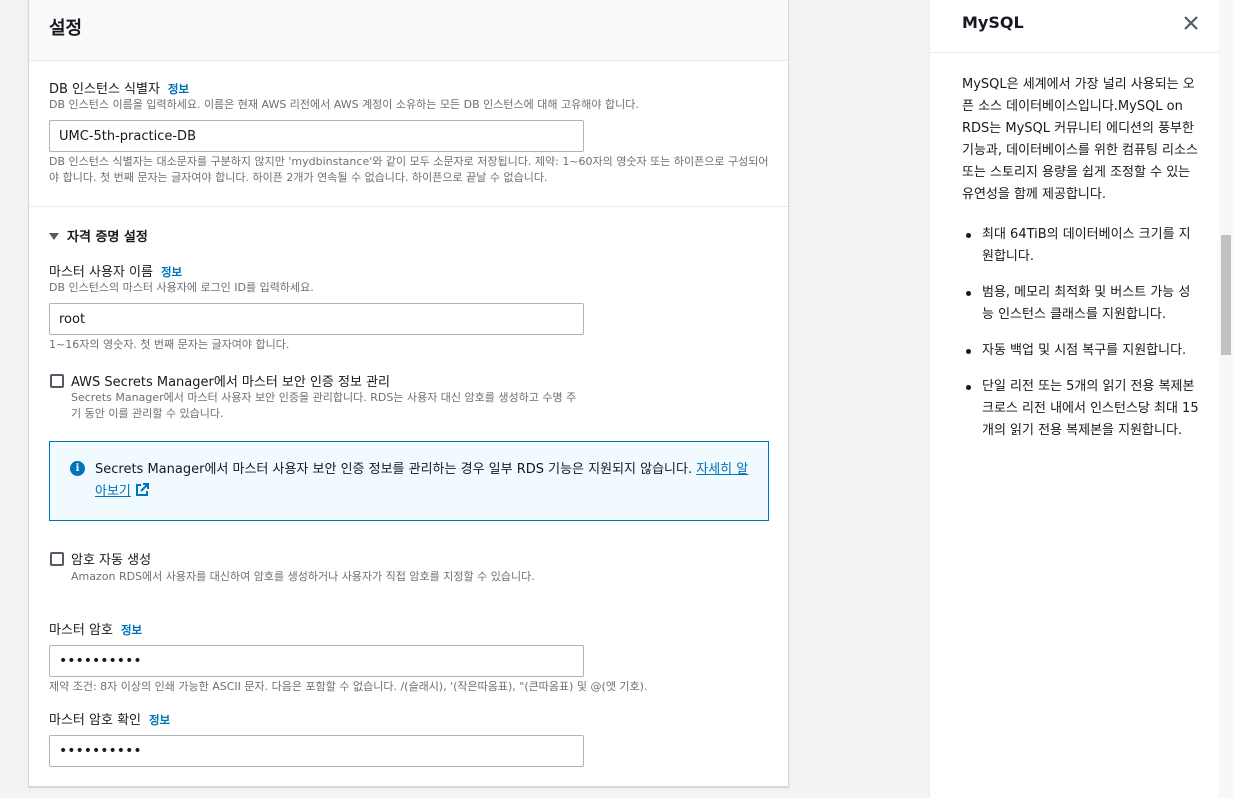  I want to click on settings-header: 설정, so click(408, 30).